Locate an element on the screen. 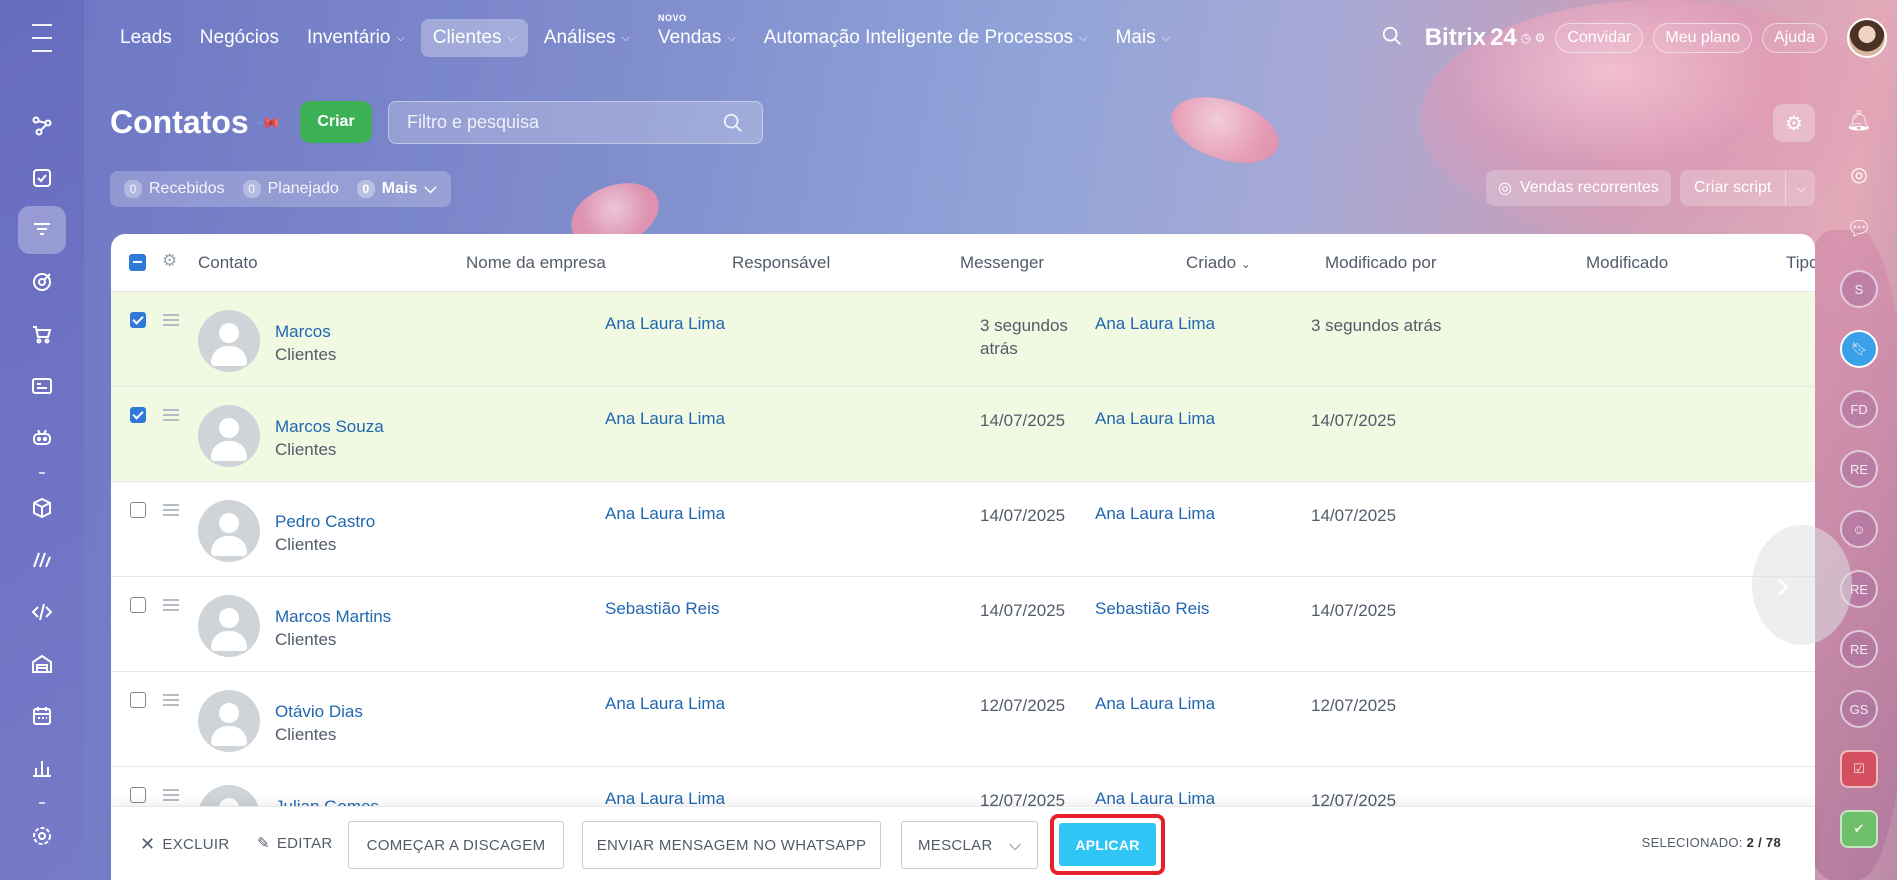 The height and width of the screenshot is (880, 1897). contact-type: Clientes is located at coordinates (306, 734).